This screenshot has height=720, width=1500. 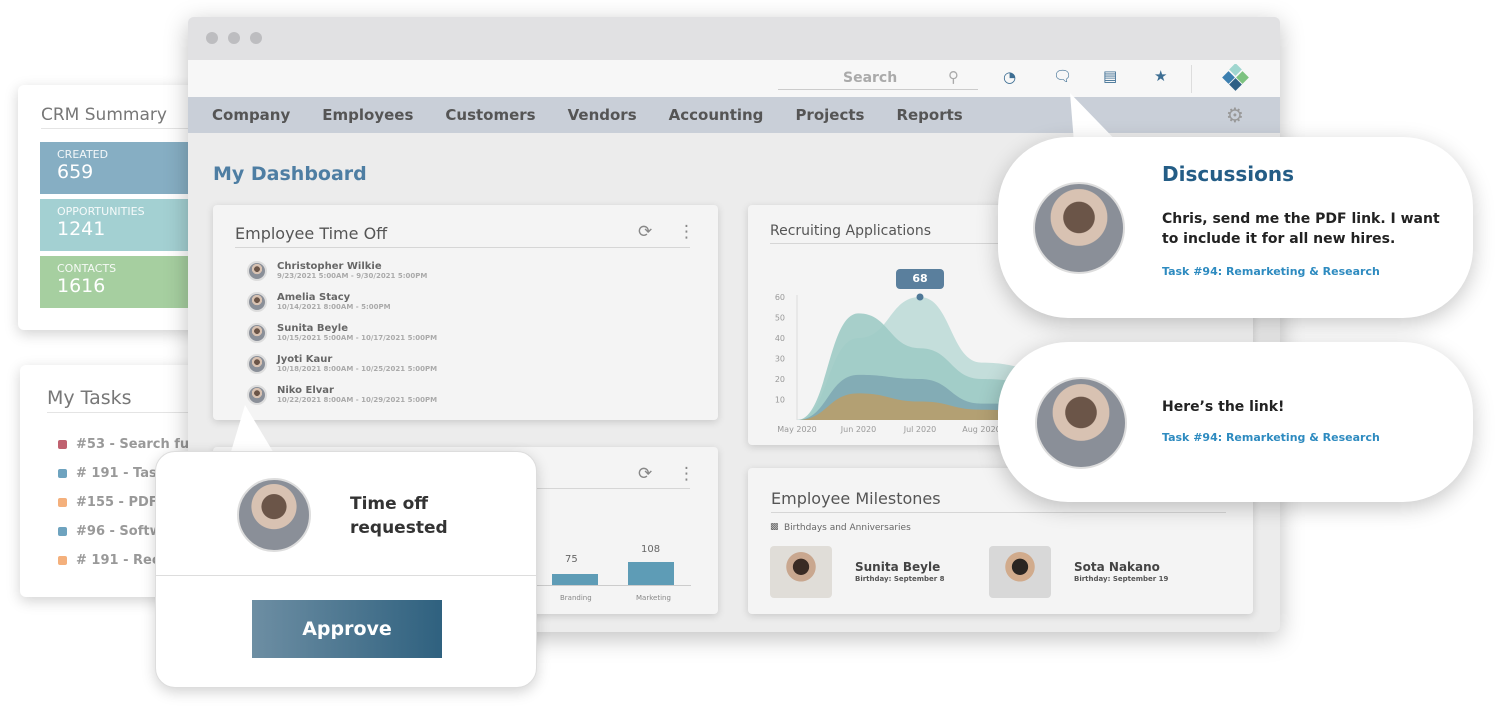 What do you see at coordinates (234, 38) in the screenshot?
I see `window-minimize-button` at bounding box center [234, 38].